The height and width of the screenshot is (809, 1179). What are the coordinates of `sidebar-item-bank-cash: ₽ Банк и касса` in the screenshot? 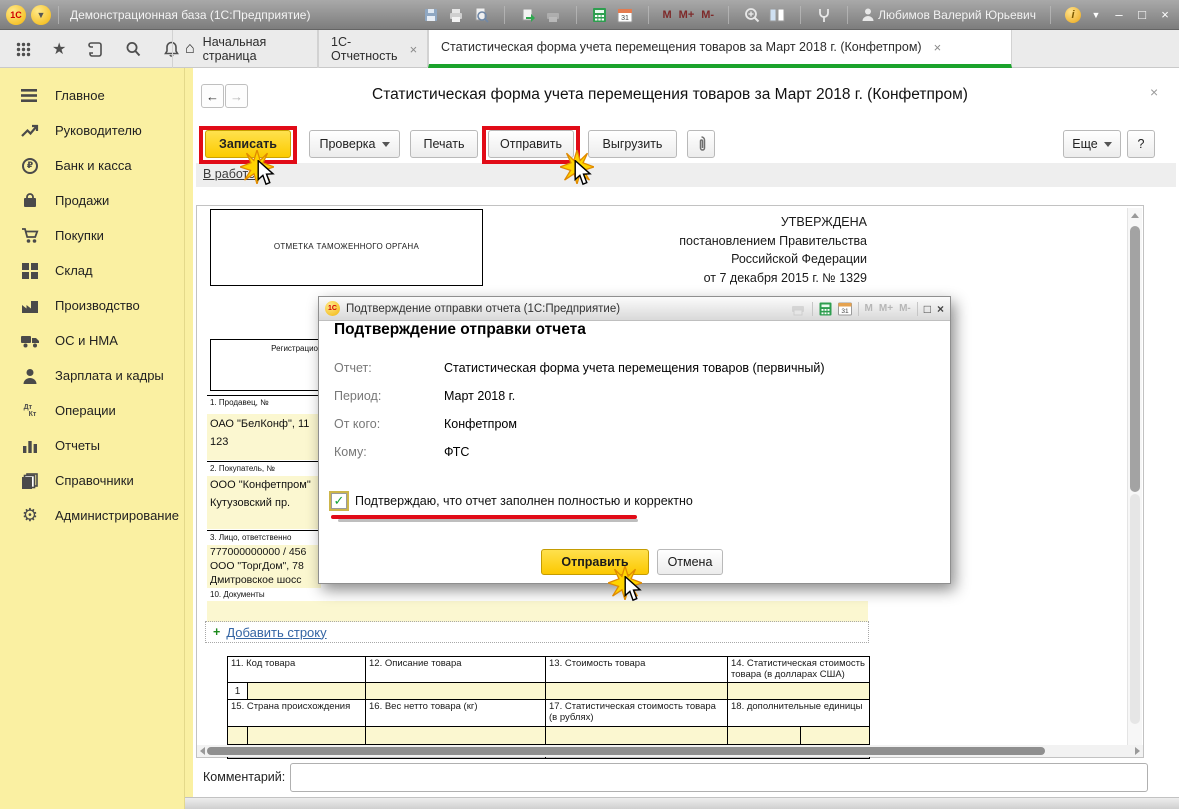 It's located at (92, 165).